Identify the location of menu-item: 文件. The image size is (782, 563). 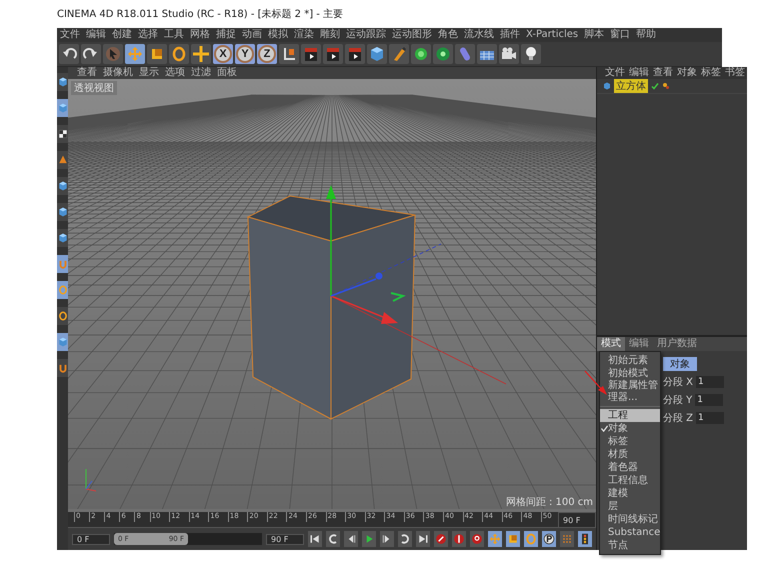
(70, 35).